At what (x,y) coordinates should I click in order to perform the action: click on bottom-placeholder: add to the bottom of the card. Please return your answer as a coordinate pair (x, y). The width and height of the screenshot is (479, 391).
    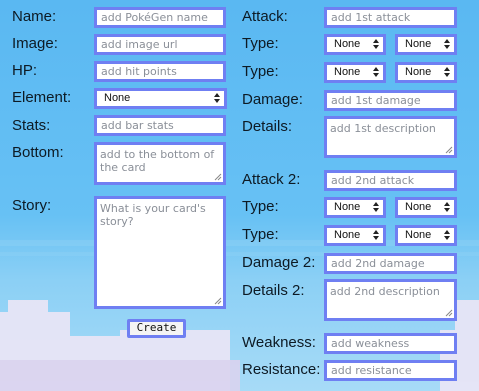
    Looking at the image, I should click on (157, 161).